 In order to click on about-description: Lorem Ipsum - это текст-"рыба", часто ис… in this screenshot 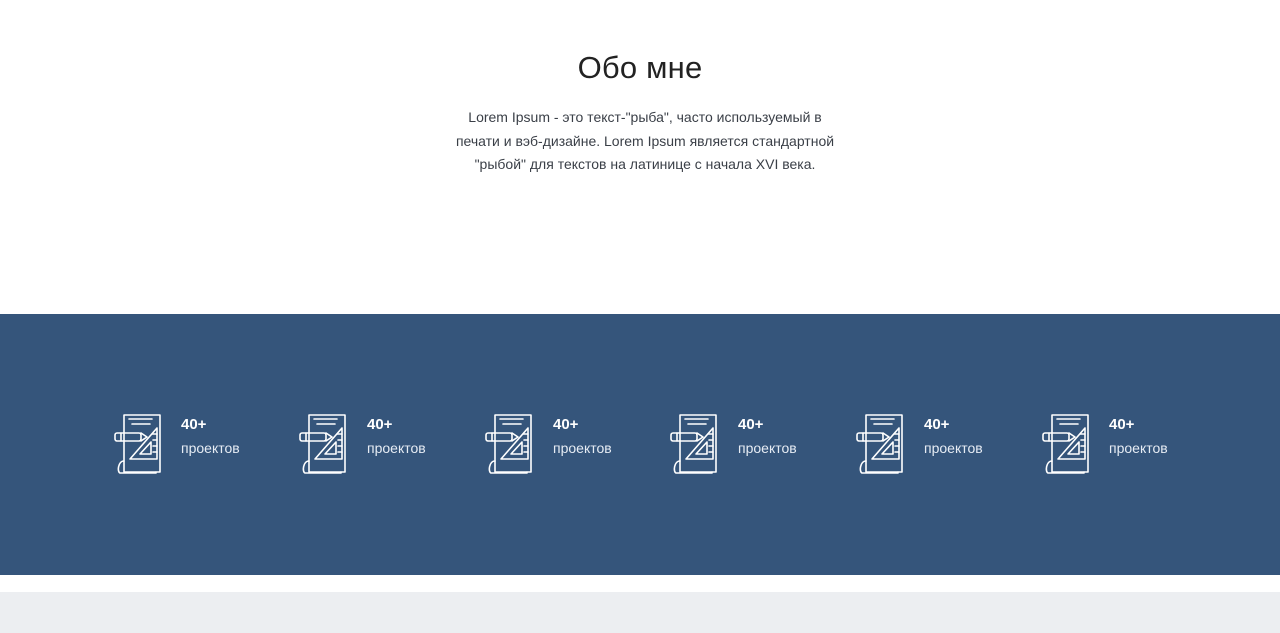, I will do `click(645, 140)`.